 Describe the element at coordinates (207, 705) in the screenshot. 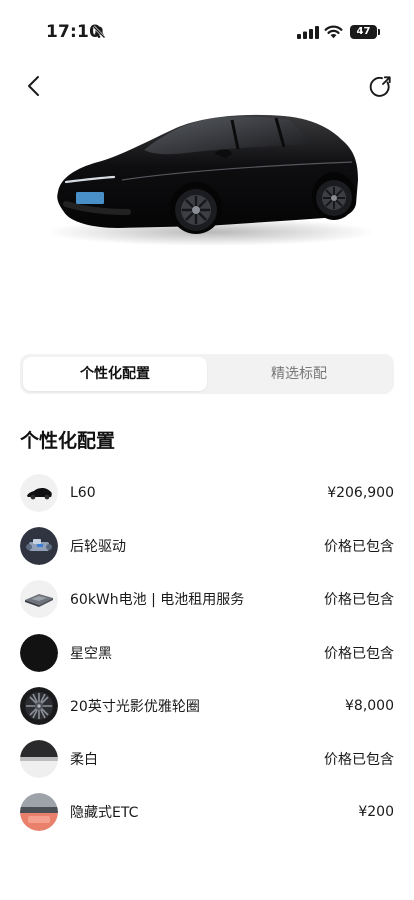

I see `list-item: 20英寸光影优雅轮圈 ¥8,000` at that location.